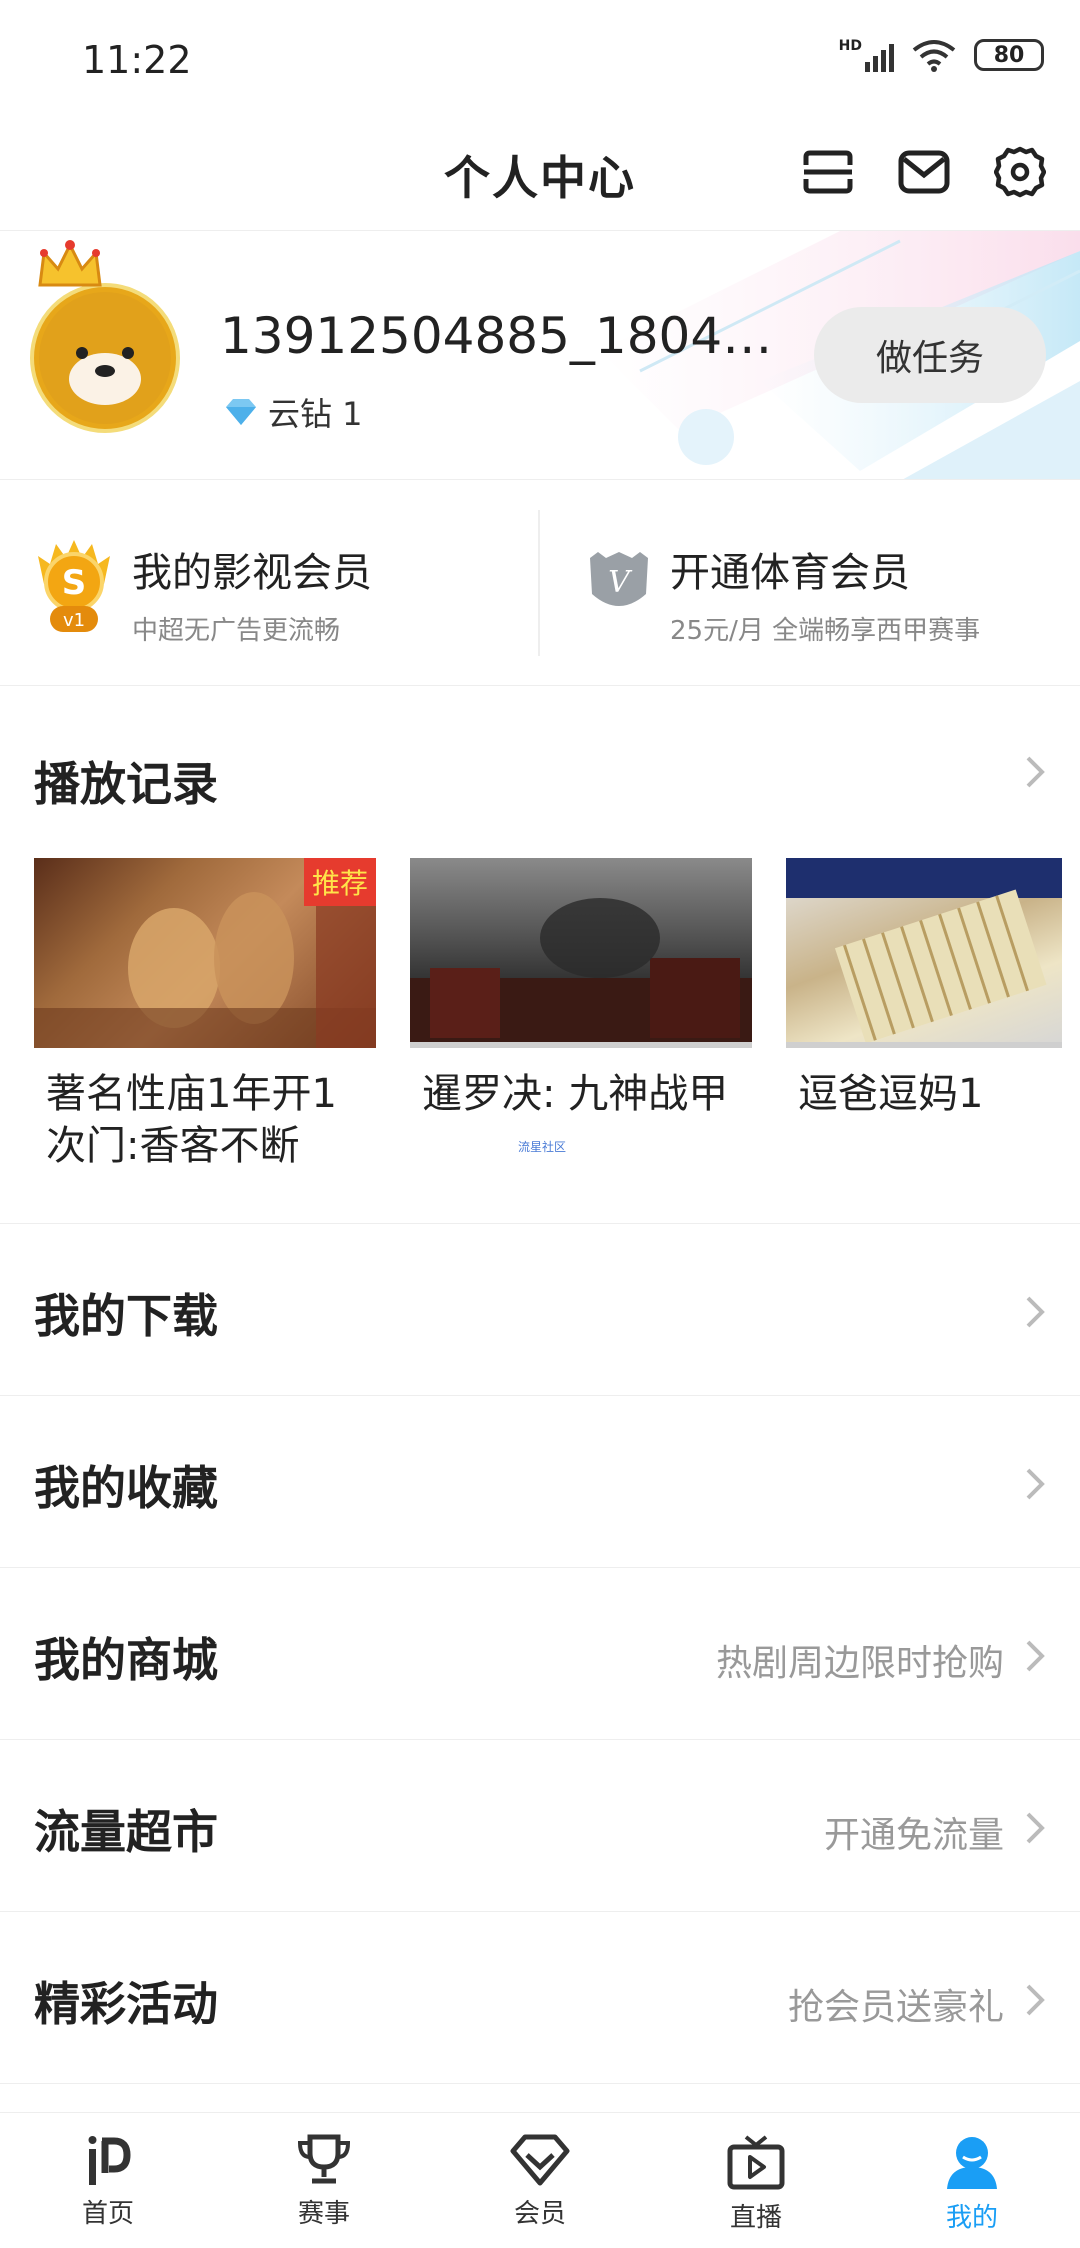 The height and width of the screenshot is (2248, 1080). I want to click on crown-icon, so click(70, 263).